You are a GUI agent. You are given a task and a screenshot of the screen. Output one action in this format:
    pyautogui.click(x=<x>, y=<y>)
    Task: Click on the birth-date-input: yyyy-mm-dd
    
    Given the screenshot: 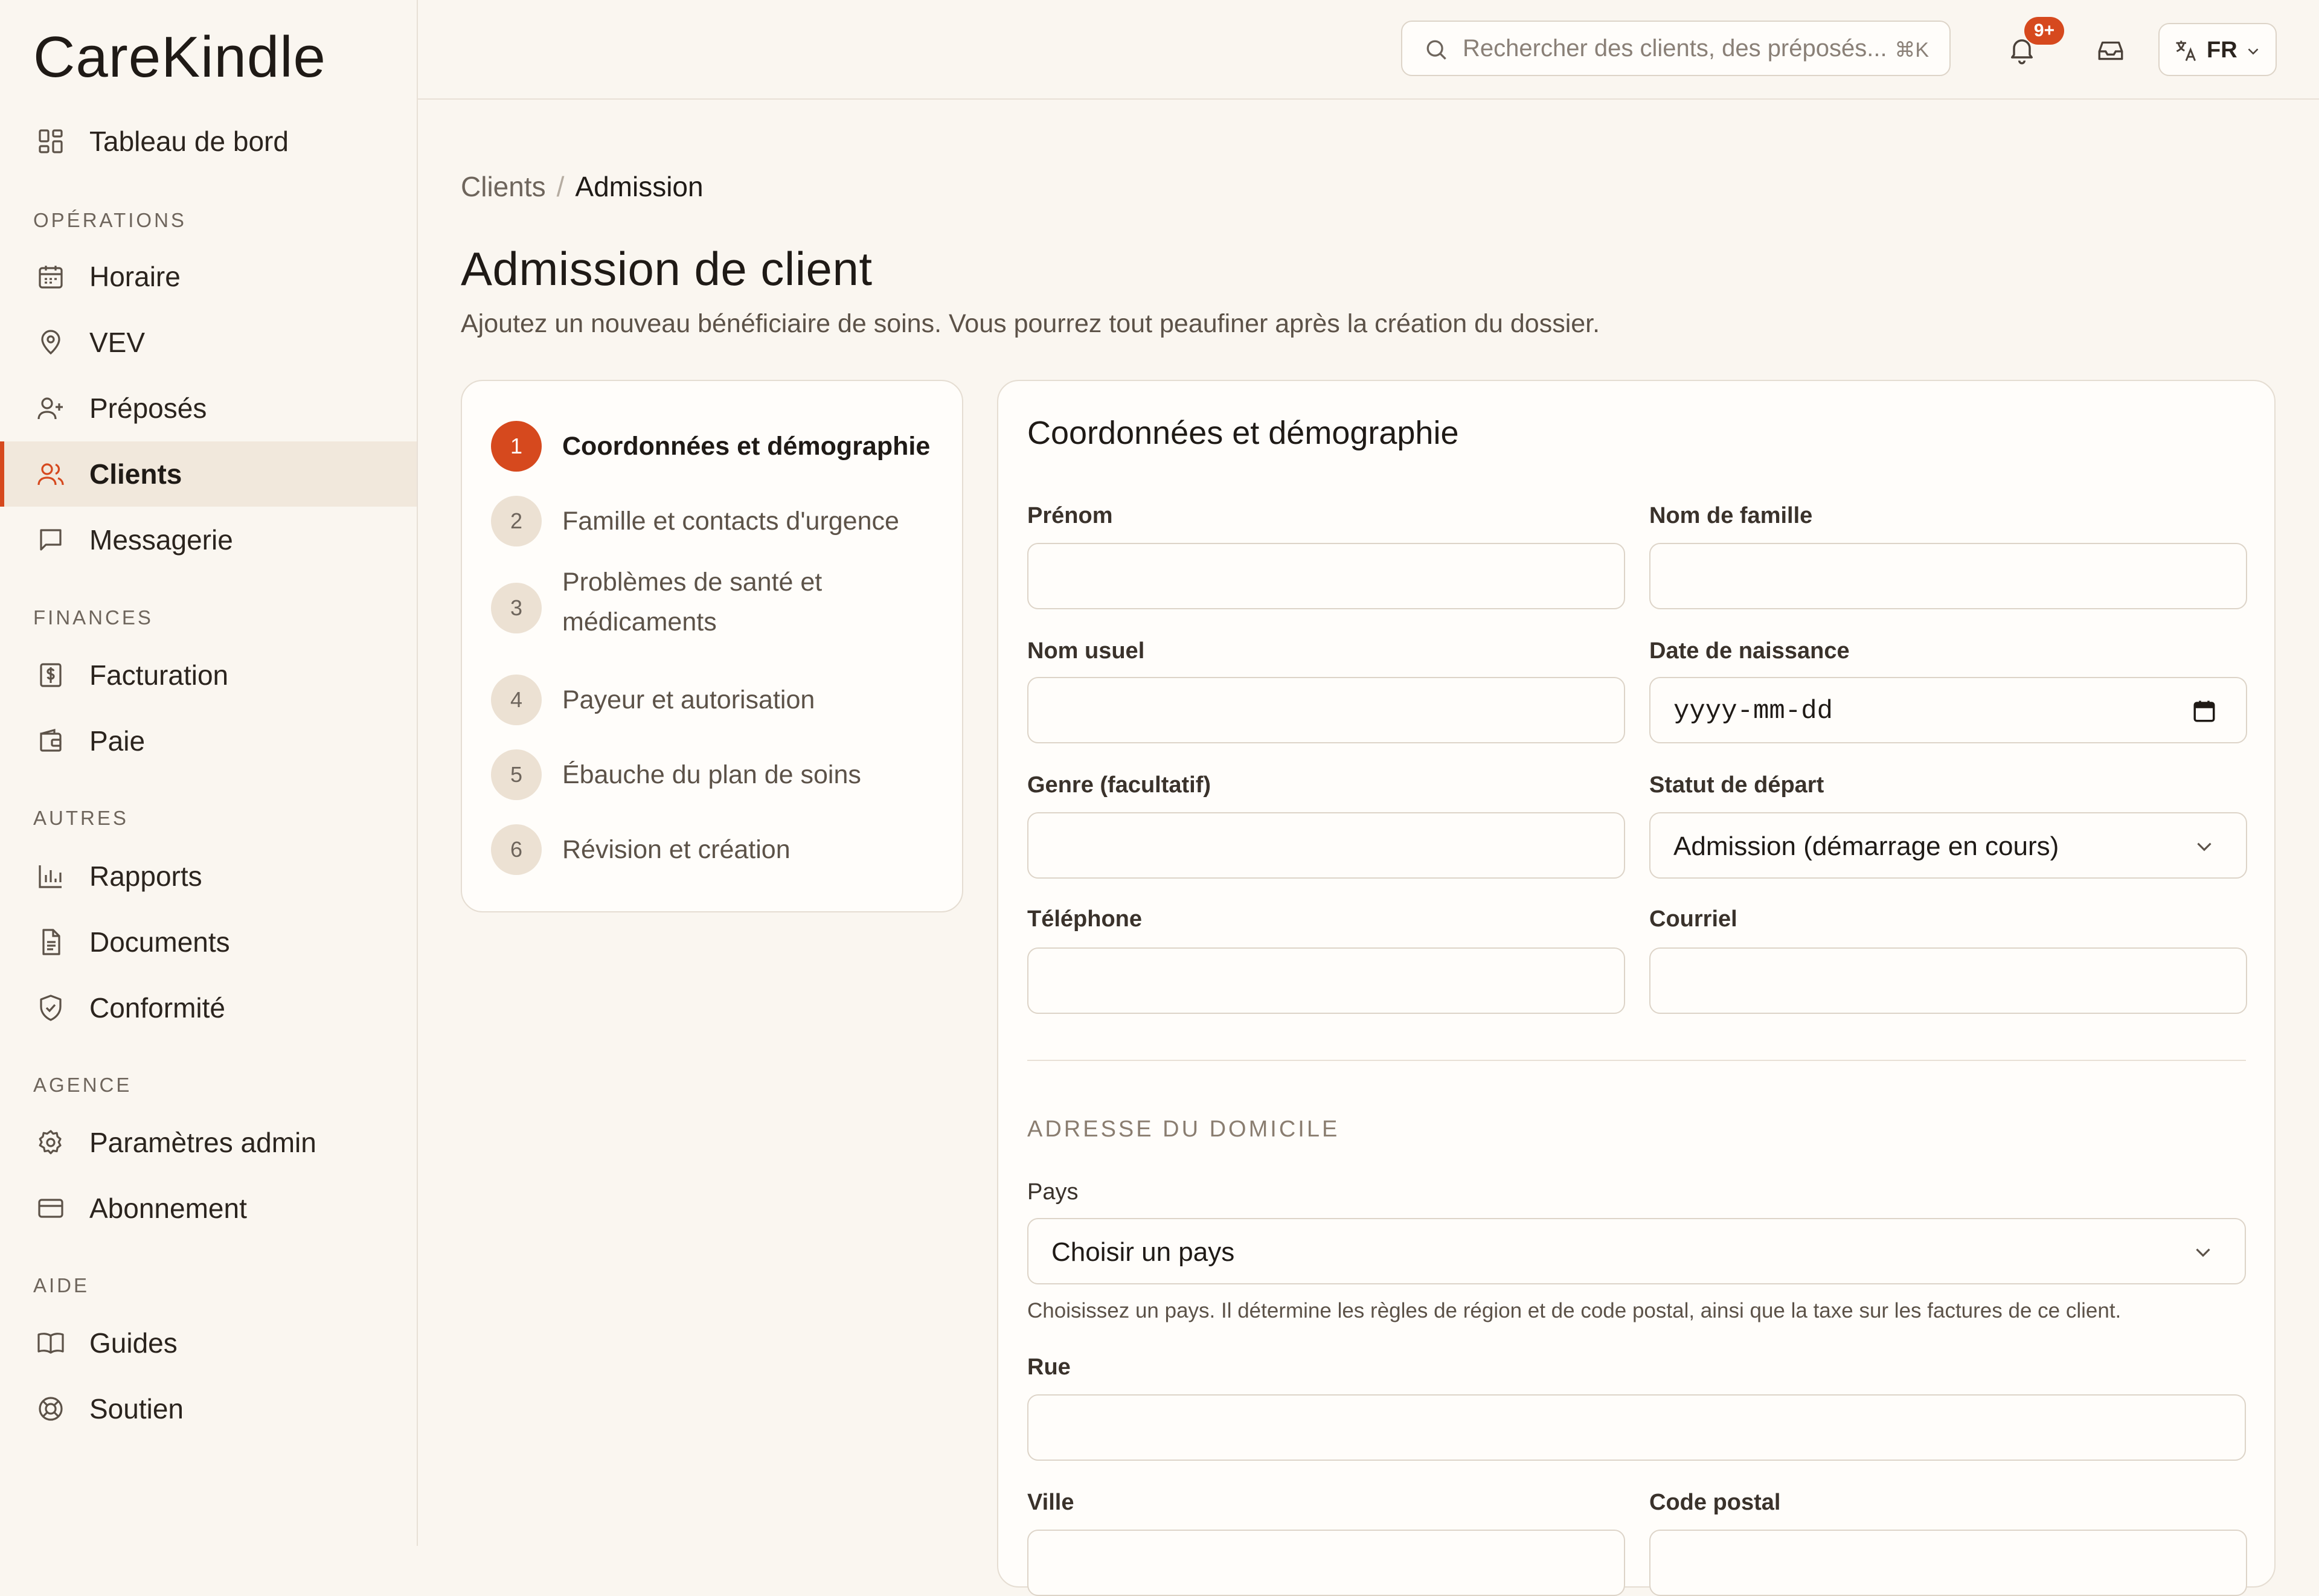 What is the action you would take?
    pyautogui.click(x=1948, y=710)
    